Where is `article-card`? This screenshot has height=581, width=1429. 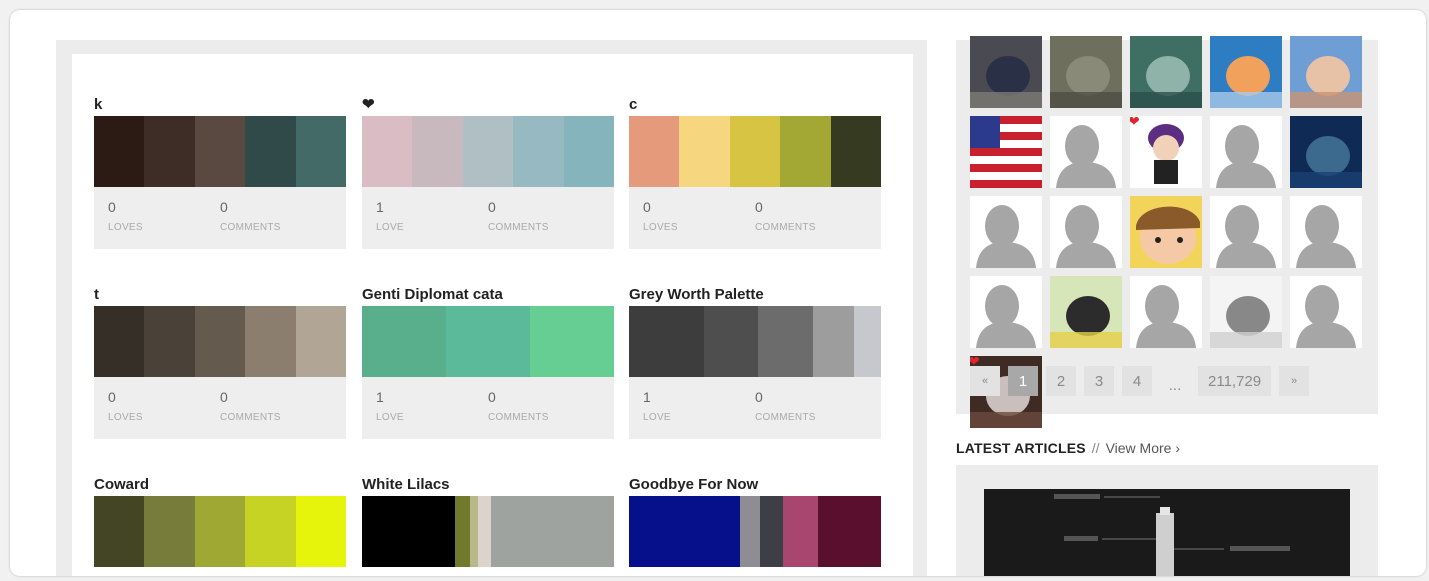
article-card is located at coordinates (1167, 520).